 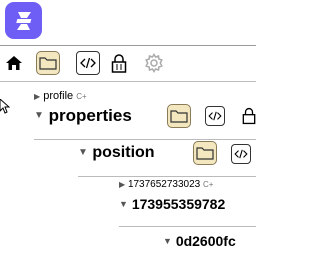 What do you see at coordinates (90, 115) in the screenshot?
I see `node-label: properties` at bounding box center [90, 115].